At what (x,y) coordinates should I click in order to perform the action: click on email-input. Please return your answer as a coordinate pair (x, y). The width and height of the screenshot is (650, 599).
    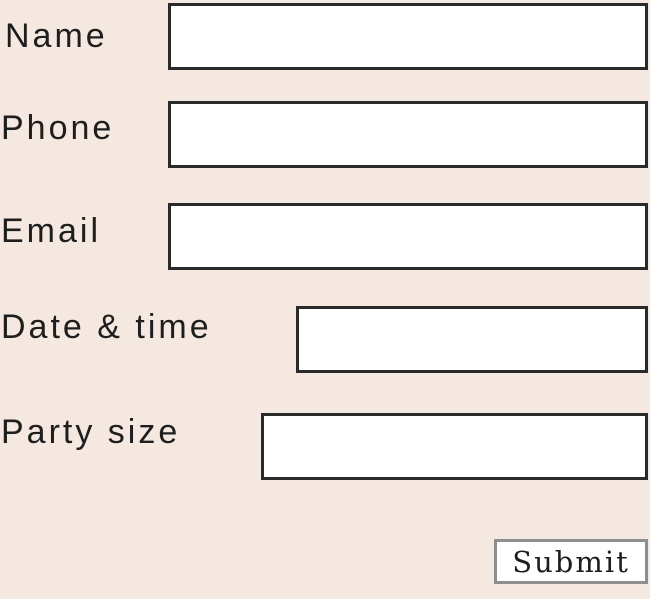
    Looking at the image, I should click on (408, 236).